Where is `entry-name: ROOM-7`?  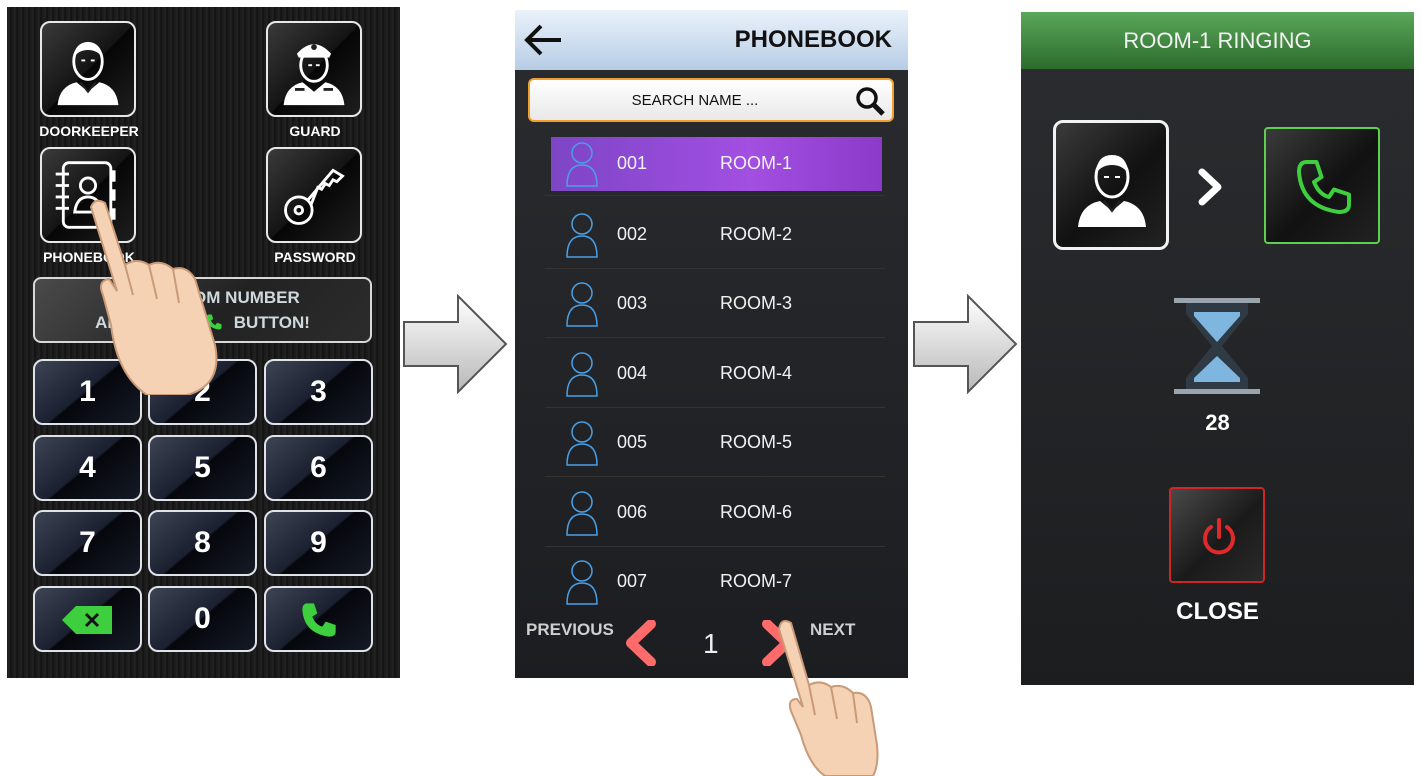 entry-name: ROOM-7 is located at coordinates (756, 581).